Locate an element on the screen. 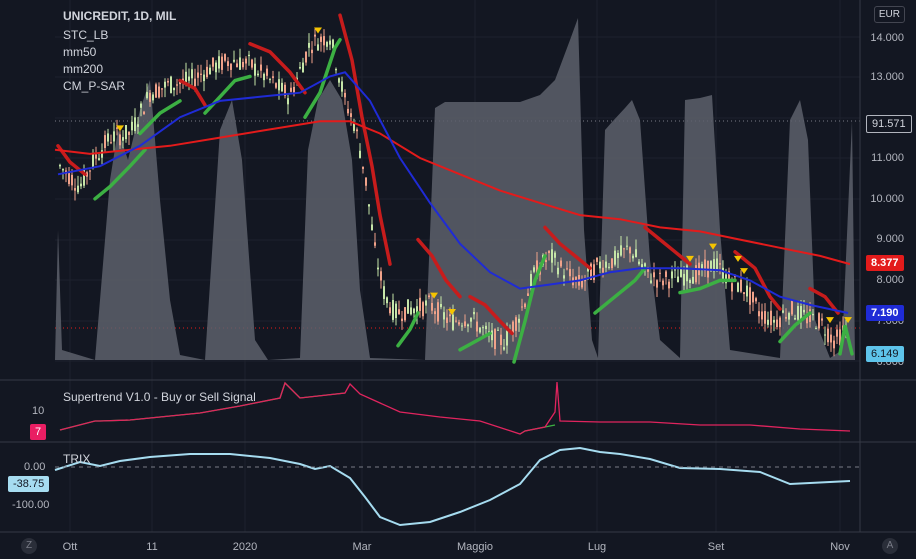  trix-badge: -38.75 is located at coordinates (29, 484).